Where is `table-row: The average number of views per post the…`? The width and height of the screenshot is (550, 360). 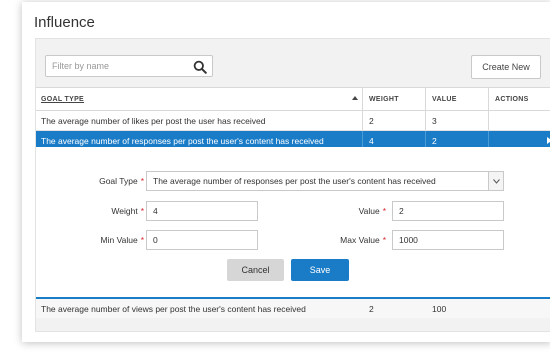 table-row: The average number of views per post the… is located at coordinates (293, 308).